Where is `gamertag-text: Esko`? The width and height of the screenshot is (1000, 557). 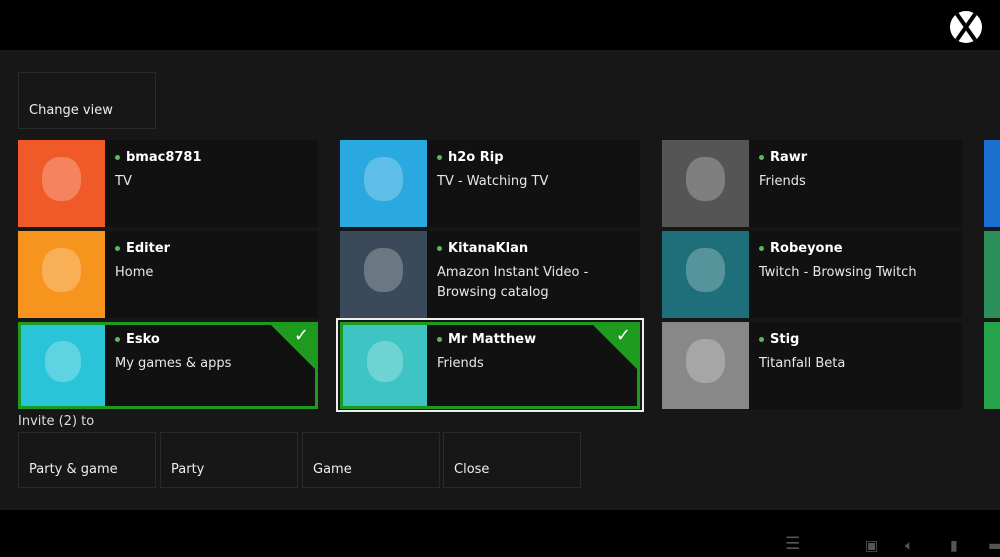
gamertag-text: Esko is located at coordinates (143, 339).